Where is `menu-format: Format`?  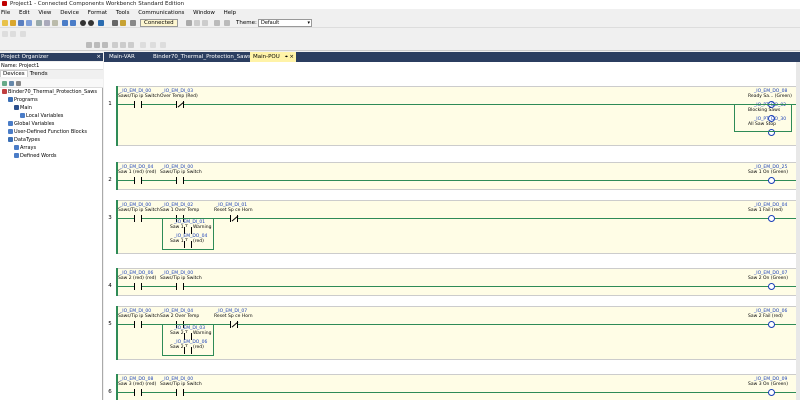 menu-format: Format is located at coordinates (97, 13).